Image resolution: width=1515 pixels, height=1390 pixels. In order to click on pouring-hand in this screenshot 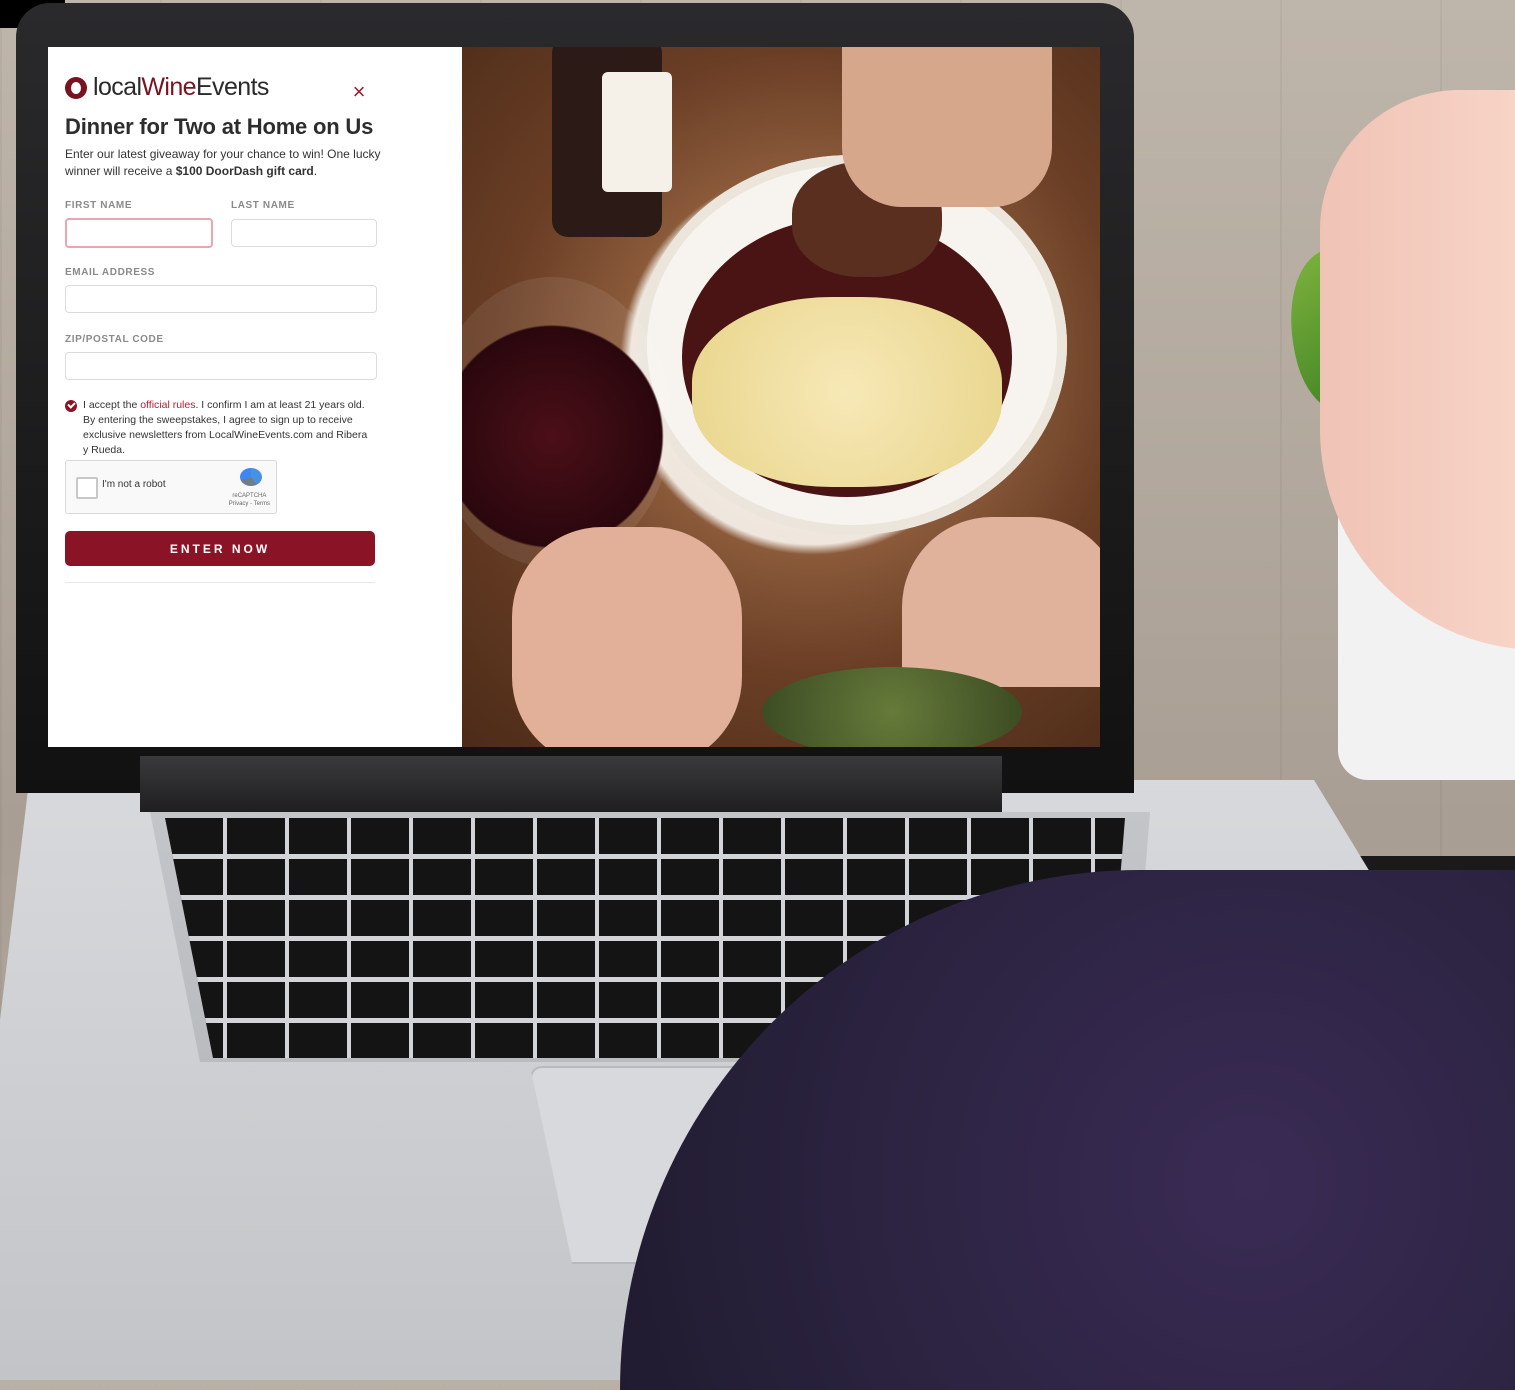, I will do `click(947, 127)`.